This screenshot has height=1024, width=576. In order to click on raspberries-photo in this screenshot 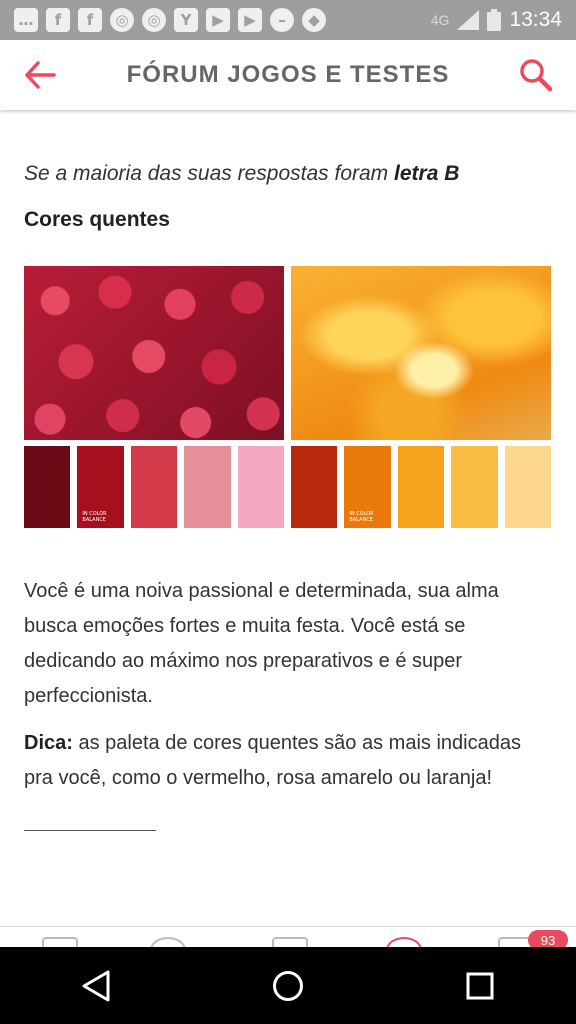, I will do `click(154, 353)`.